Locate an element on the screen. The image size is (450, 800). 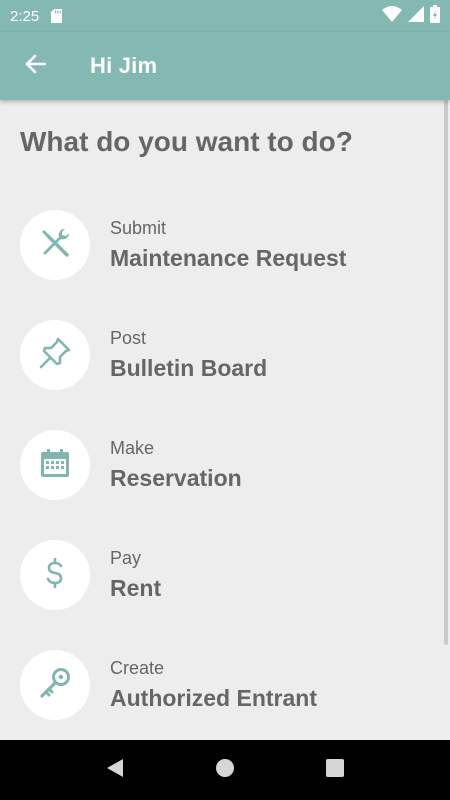
nav-back-button is located at coordinates (115, 770).